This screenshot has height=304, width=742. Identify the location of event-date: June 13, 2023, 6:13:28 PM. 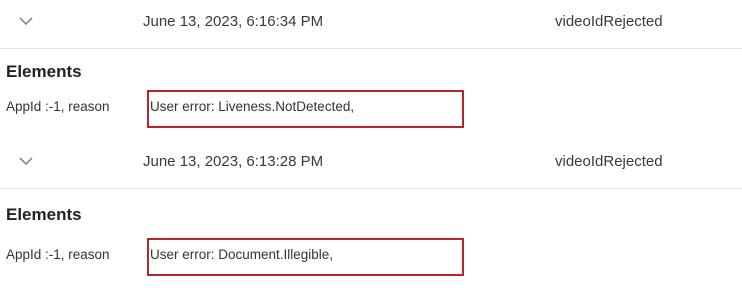
(233, 161).